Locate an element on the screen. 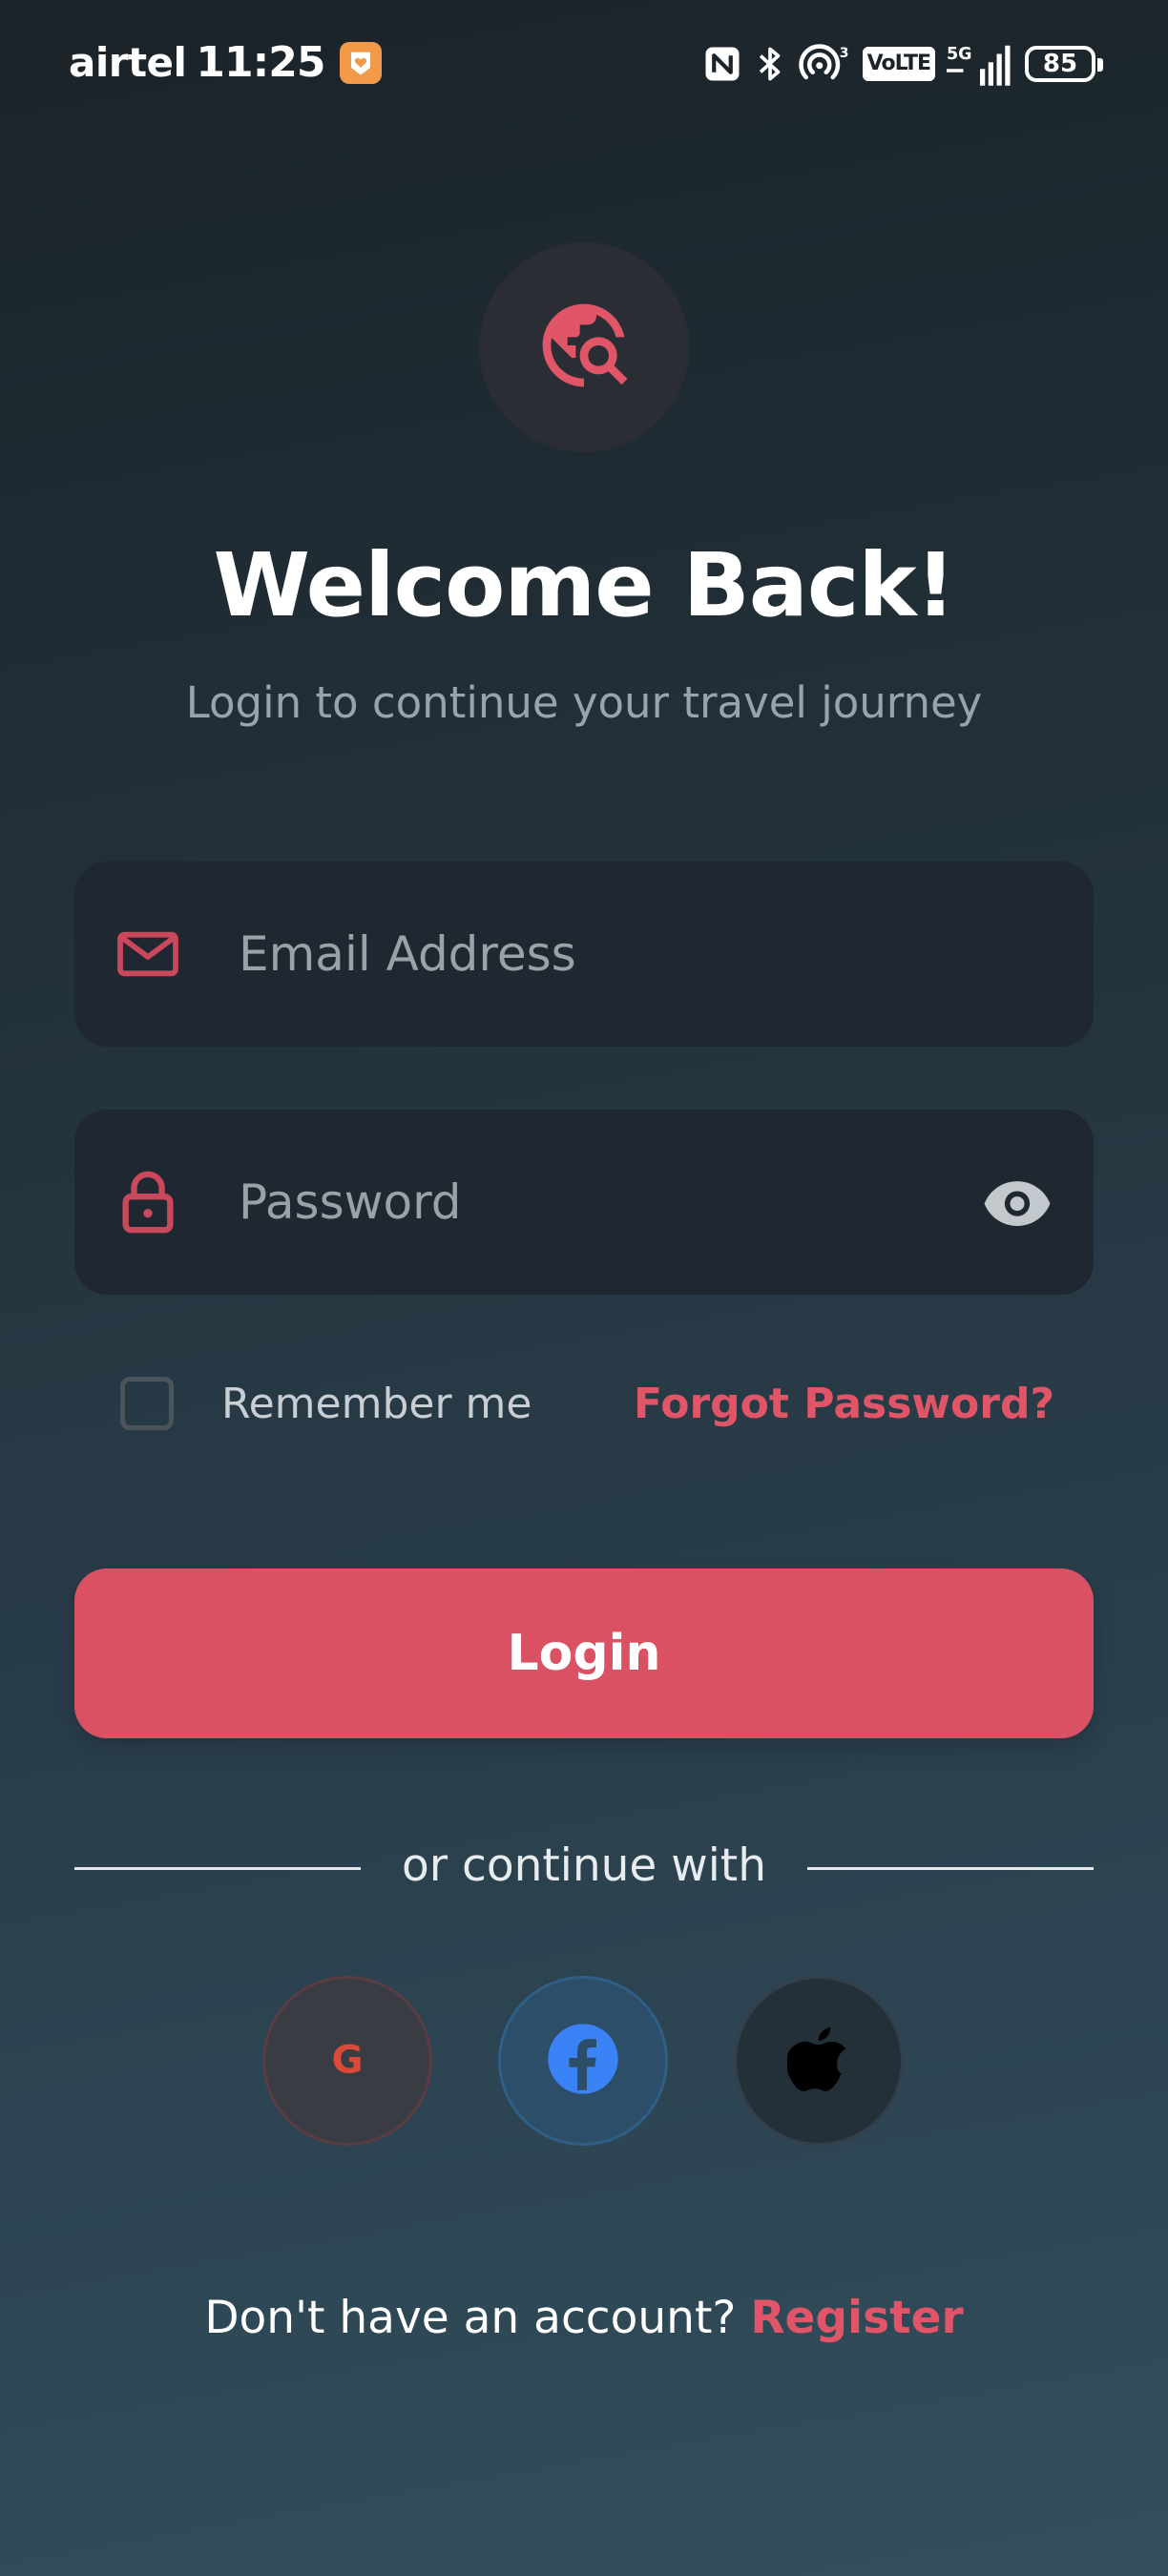 This screenshot has width=1168, height=2576. page-subtitle: Login to continue your travel journey is located at coordinates (584, 702).